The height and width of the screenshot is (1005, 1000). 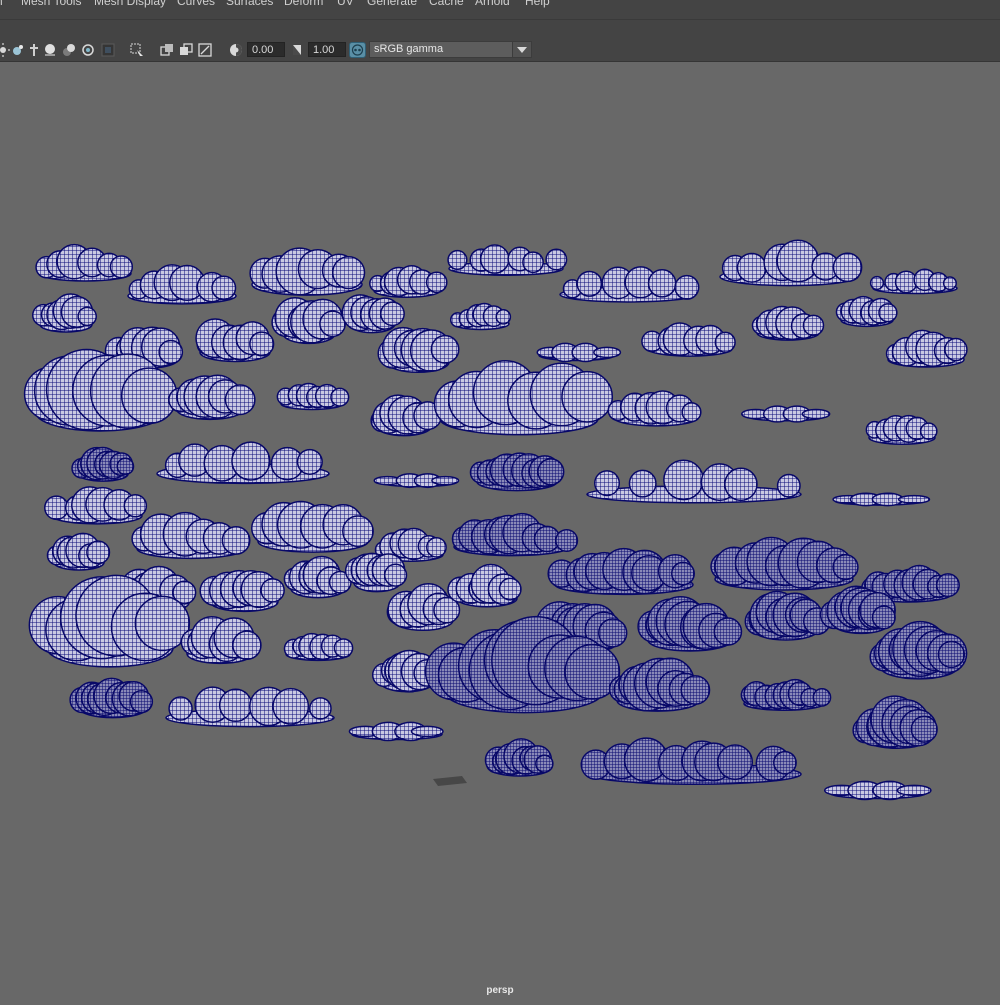 What do you see at coordinates (492, 4) in the screenshot?
I see `menu-item-arnold: Arnold` at bounding box center [492, 4].